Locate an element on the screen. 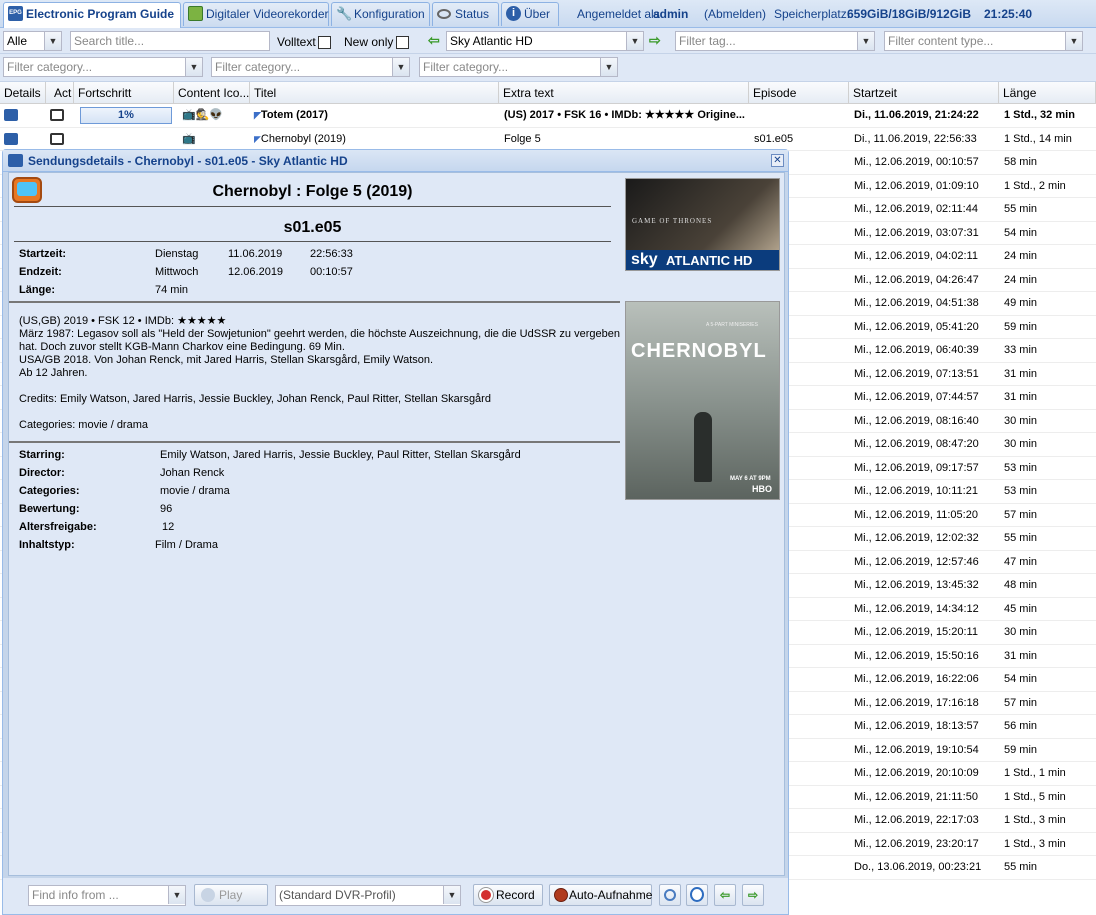 This screenshot has width=1096, height=915. filter-content-type-select: Filter content type... ▼ is located at coordinates (983, 41).